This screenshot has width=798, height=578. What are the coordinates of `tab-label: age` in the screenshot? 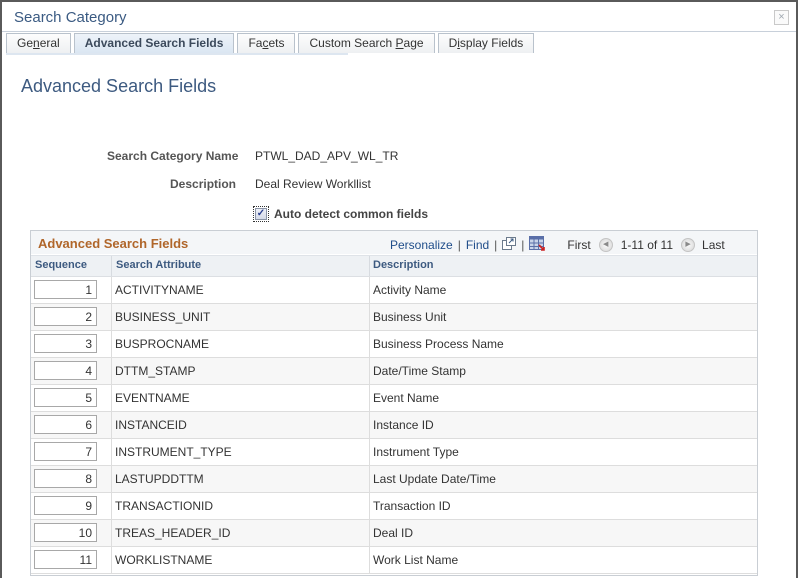 It's located at (413, 43).